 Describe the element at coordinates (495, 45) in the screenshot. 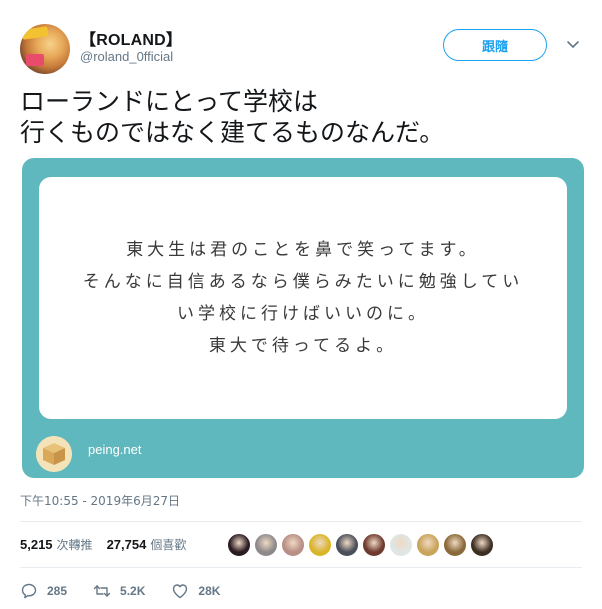

I see `follow-button: 跟隨` at that location.